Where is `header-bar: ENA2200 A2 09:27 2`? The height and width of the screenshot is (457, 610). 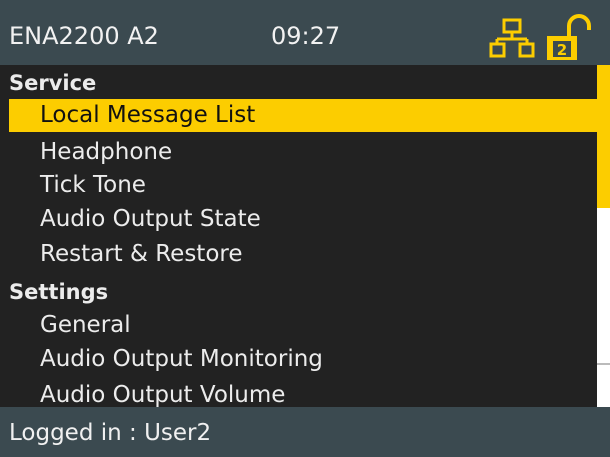 header-bar: ENA2200 A2 09:27 2 is located at coordinates (305, 32).